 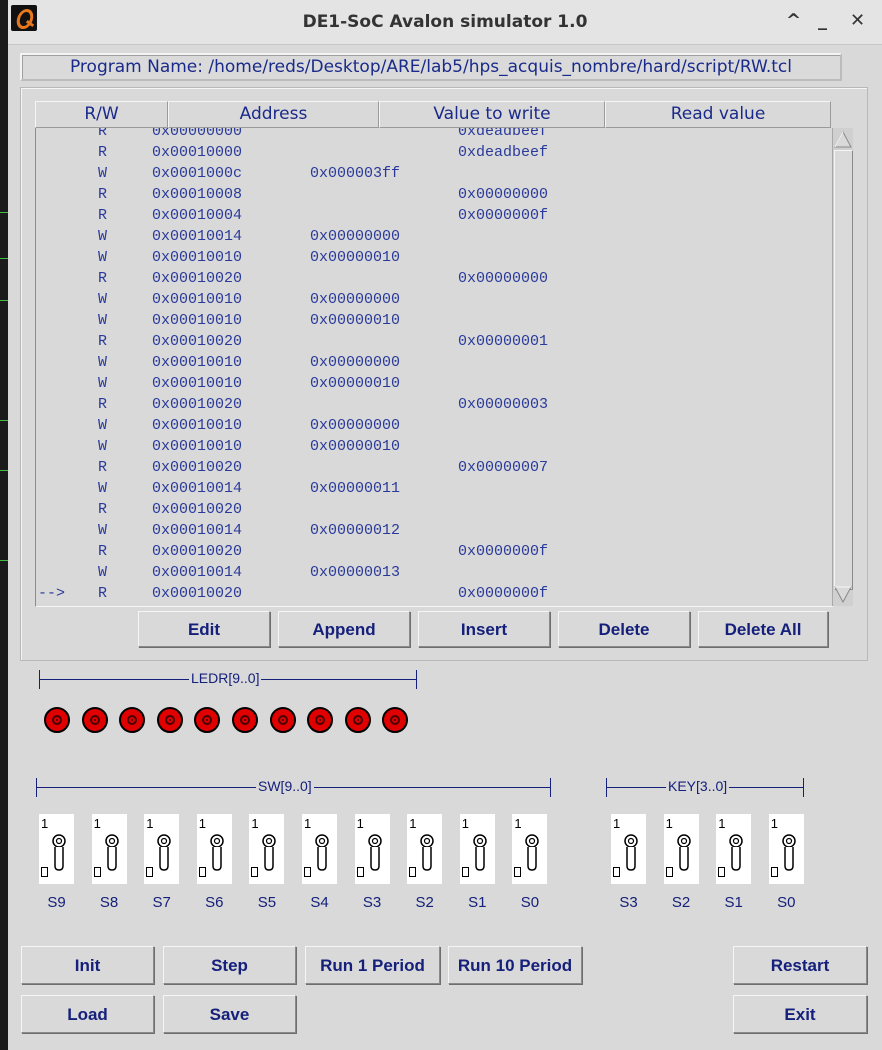 What do you see at coordinates (800, 965) in the screenshot?
I see `restart-button: Restart` at bounding box center [800, 965].